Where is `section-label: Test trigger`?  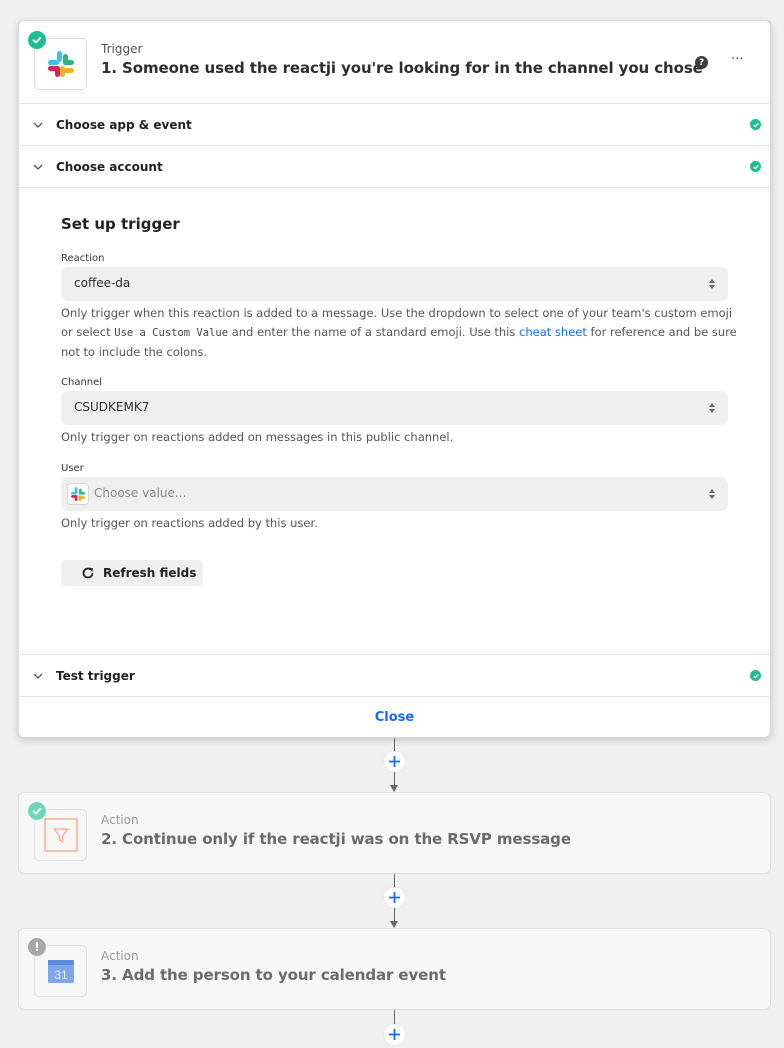 section-label: Test trigger is located at coordinates (95, 675).